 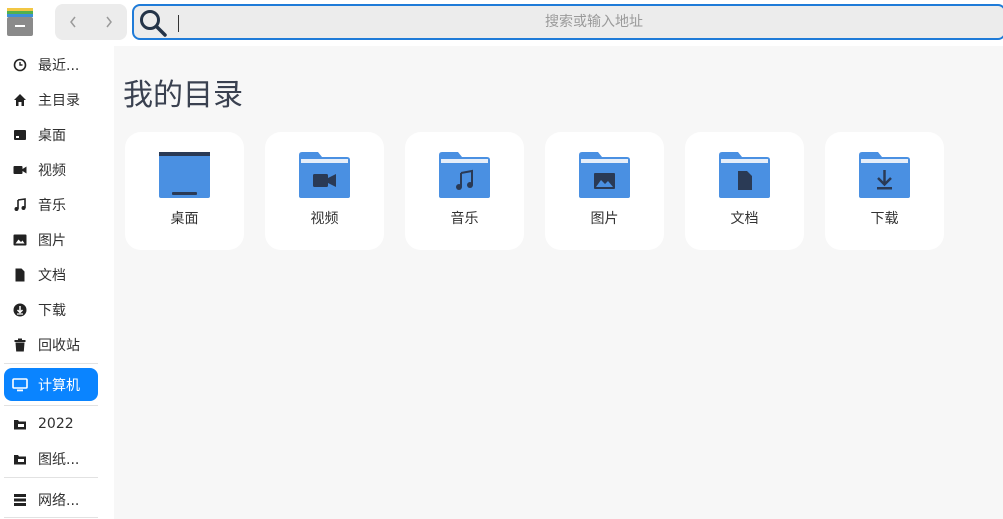 What do you see at coordinates (604, 175) in the screenshot?
I see `pictures-folder-icon` at bounding box center [604, 175].